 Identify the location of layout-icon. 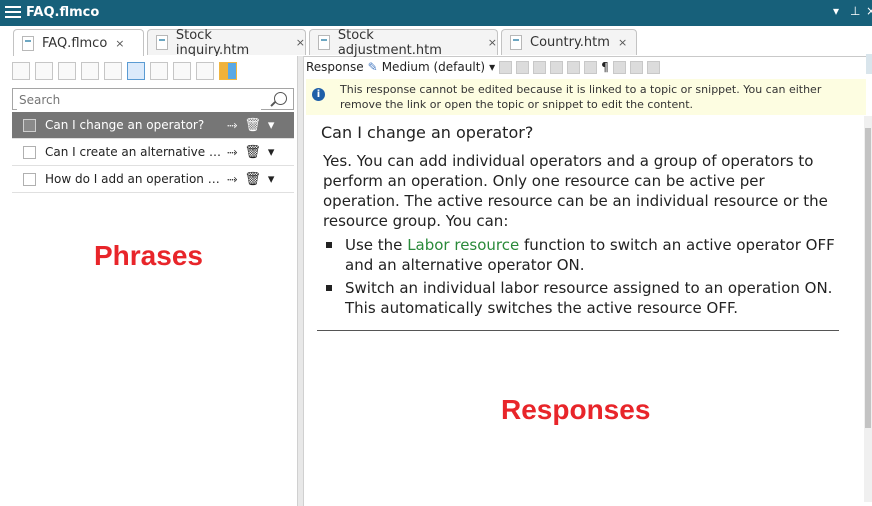
(228, 71).